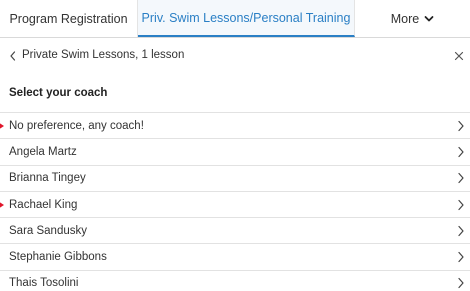 This screenshot has width=470, height=291. Describe the element at coordinates (235, 126) in the screenshot. I see `coach-option-no-preference: No preference, any coach!` at that location.